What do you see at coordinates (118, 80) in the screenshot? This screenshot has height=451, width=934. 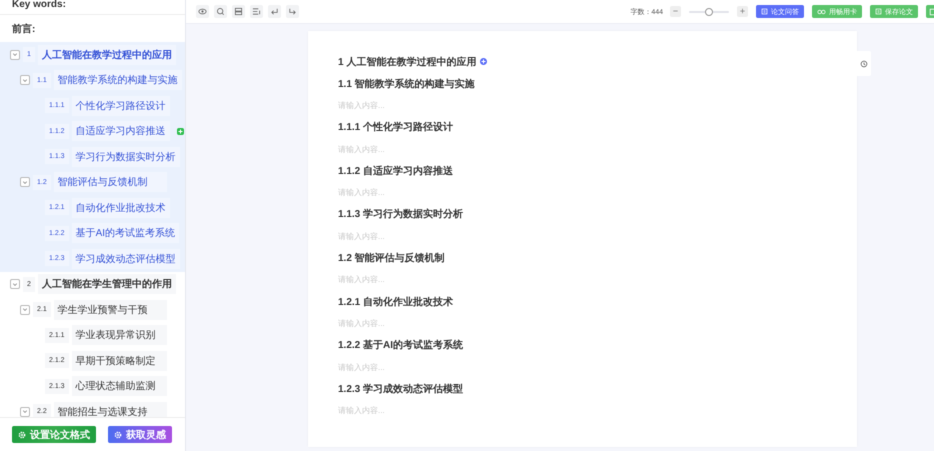 I see `outline-title: 智能教学系统的构建与实施` at bounding box center [118, 80].